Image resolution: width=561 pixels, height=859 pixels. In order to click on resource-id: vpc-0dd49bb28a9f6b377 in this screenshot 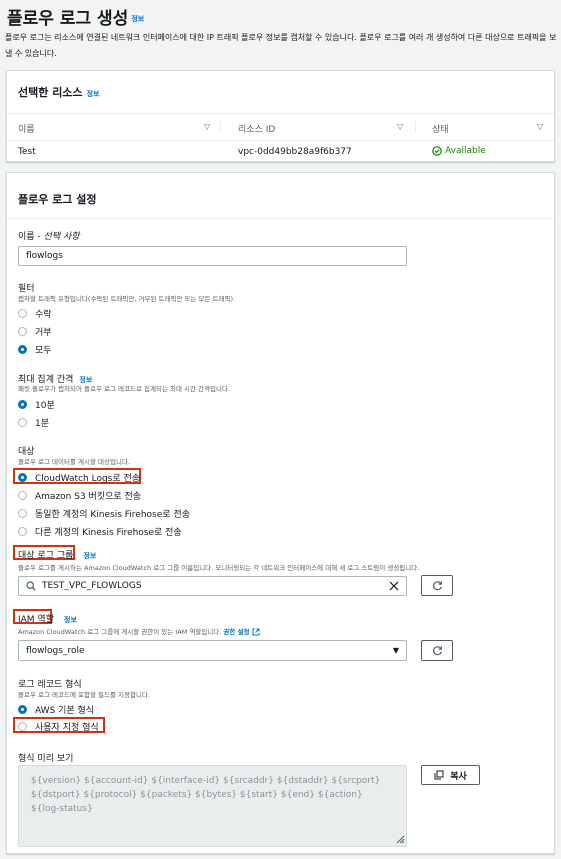, I will do `click(295, 152)`.